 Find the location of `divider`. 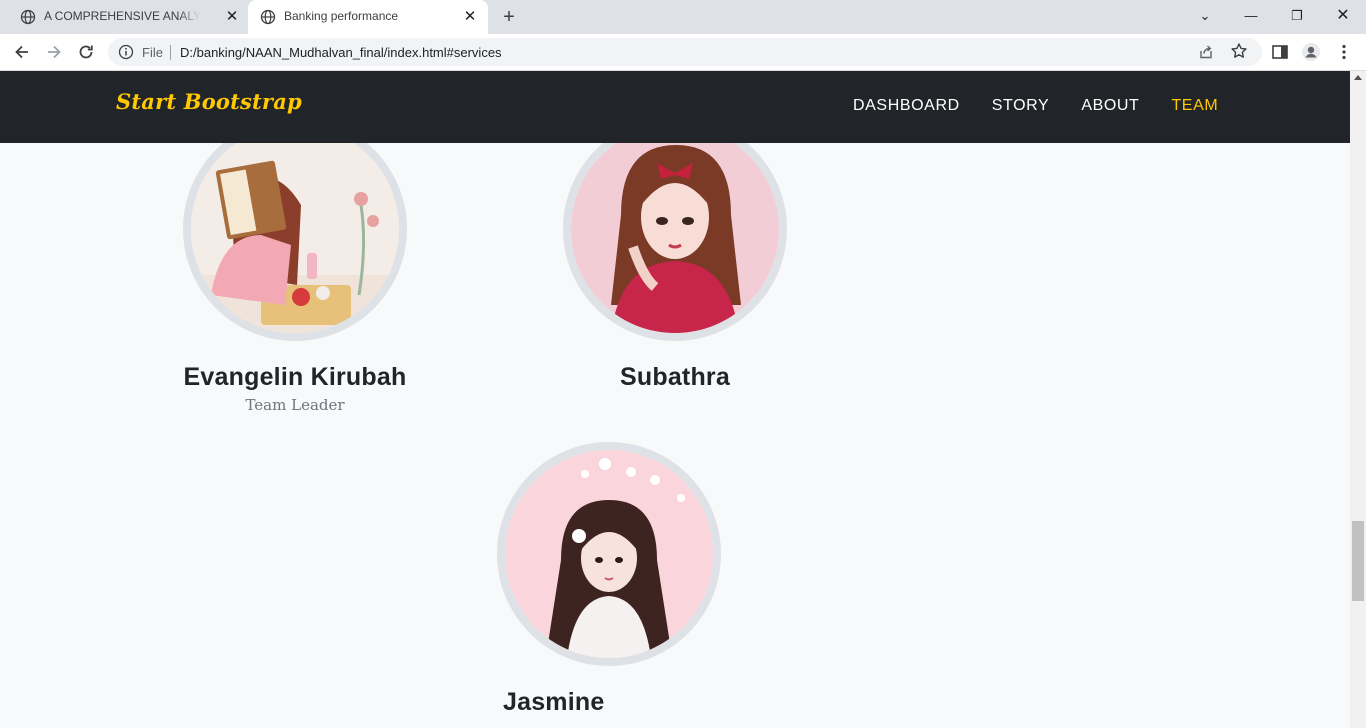

divider is located at coordinates (170, 52).